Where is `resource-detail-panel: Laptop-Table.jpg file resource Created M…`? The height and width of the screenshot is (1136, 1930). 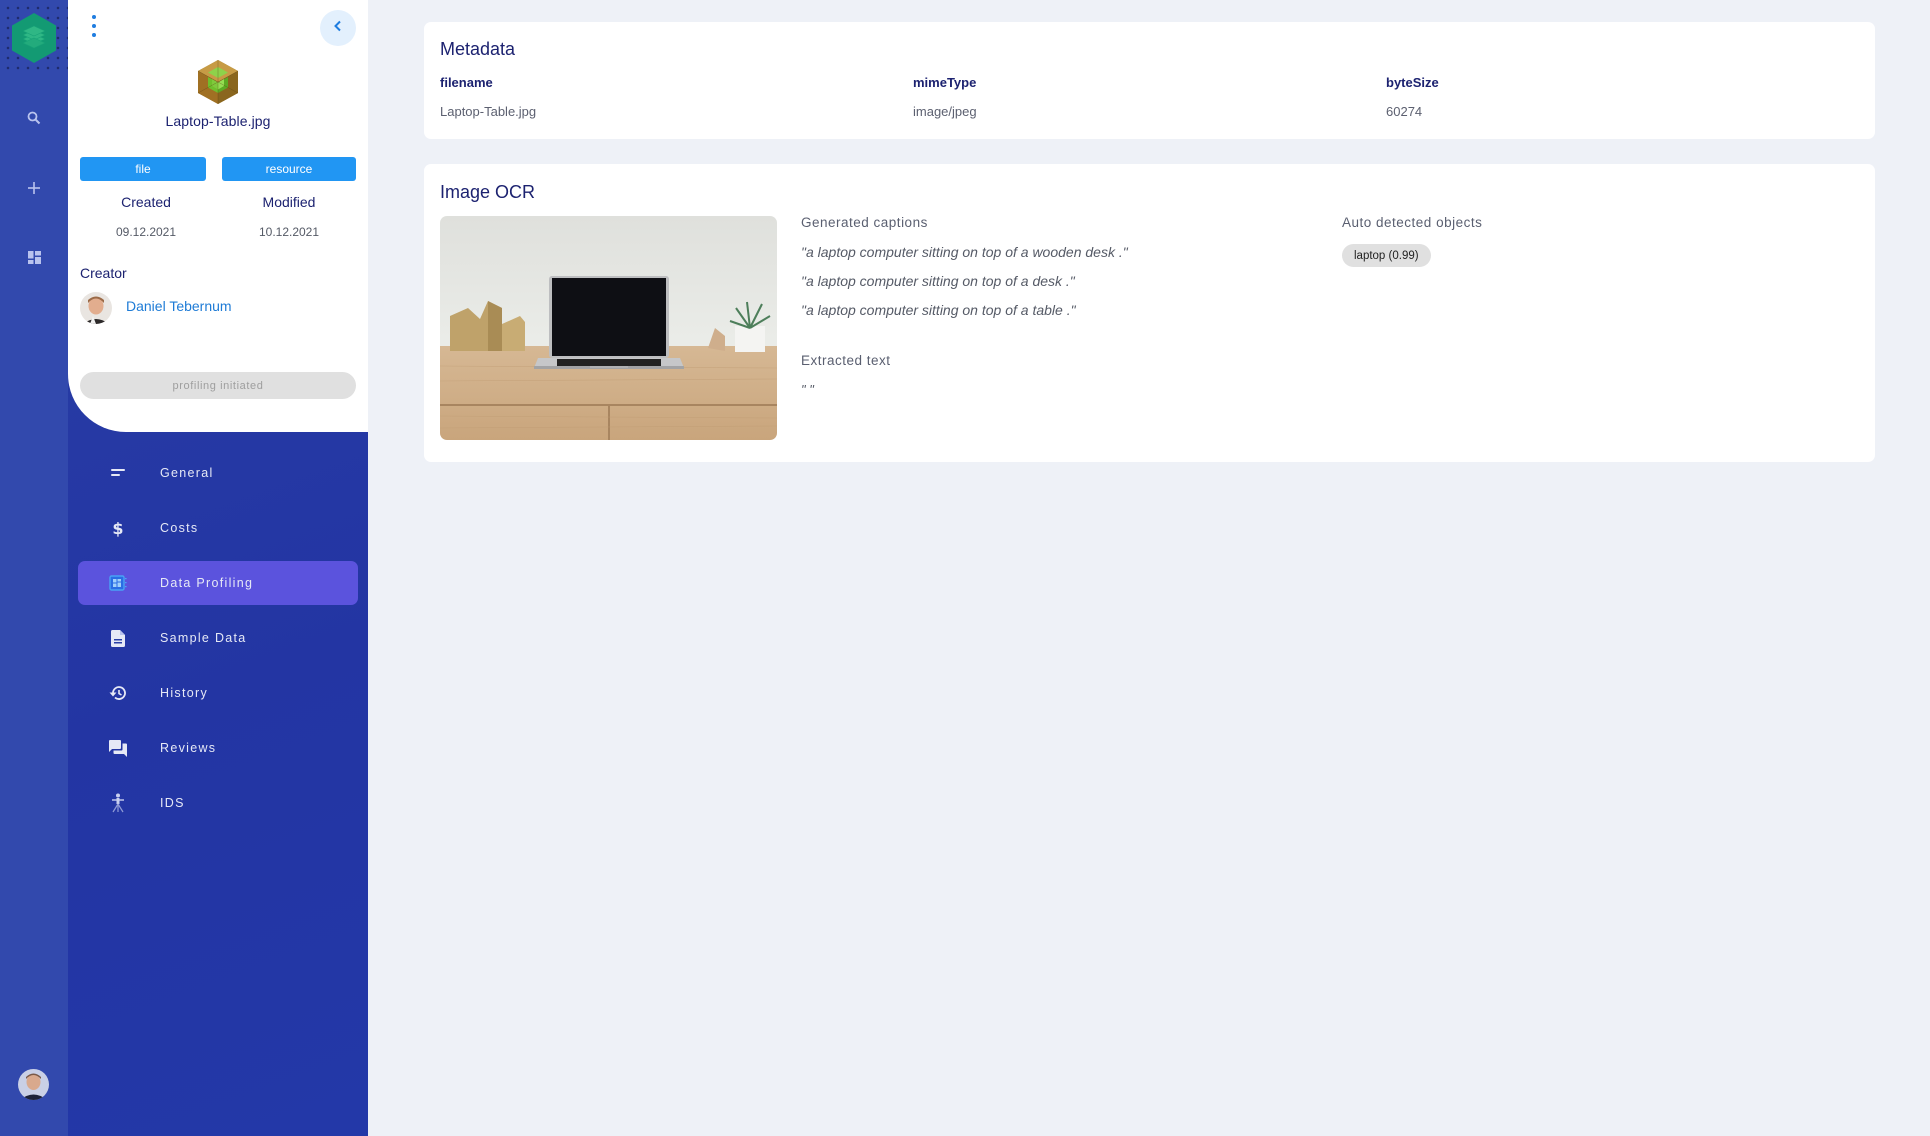 resource-detail-panel: Laptop-Table.jpg file resource Created M… is located at coordinates (218, 216).